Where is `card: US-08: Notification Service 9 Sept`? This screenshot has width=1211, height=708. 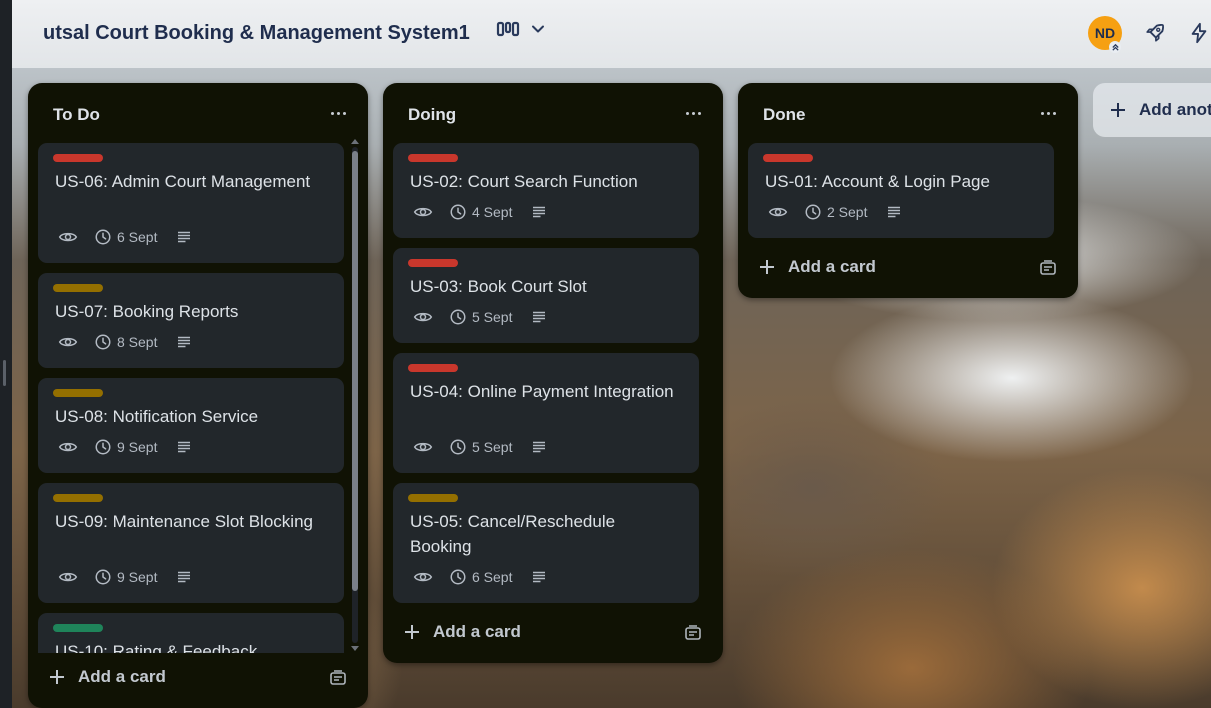 card: US-08: Notification Service 9 Sept is located at coordinates (191, 425).